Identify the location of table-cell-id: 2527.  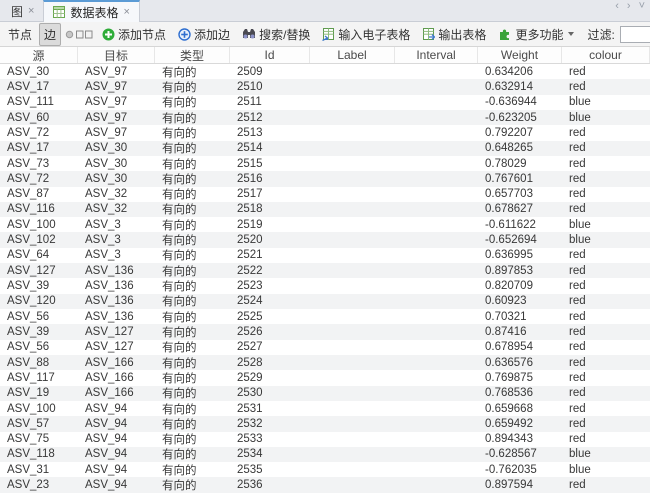
(270, 347).